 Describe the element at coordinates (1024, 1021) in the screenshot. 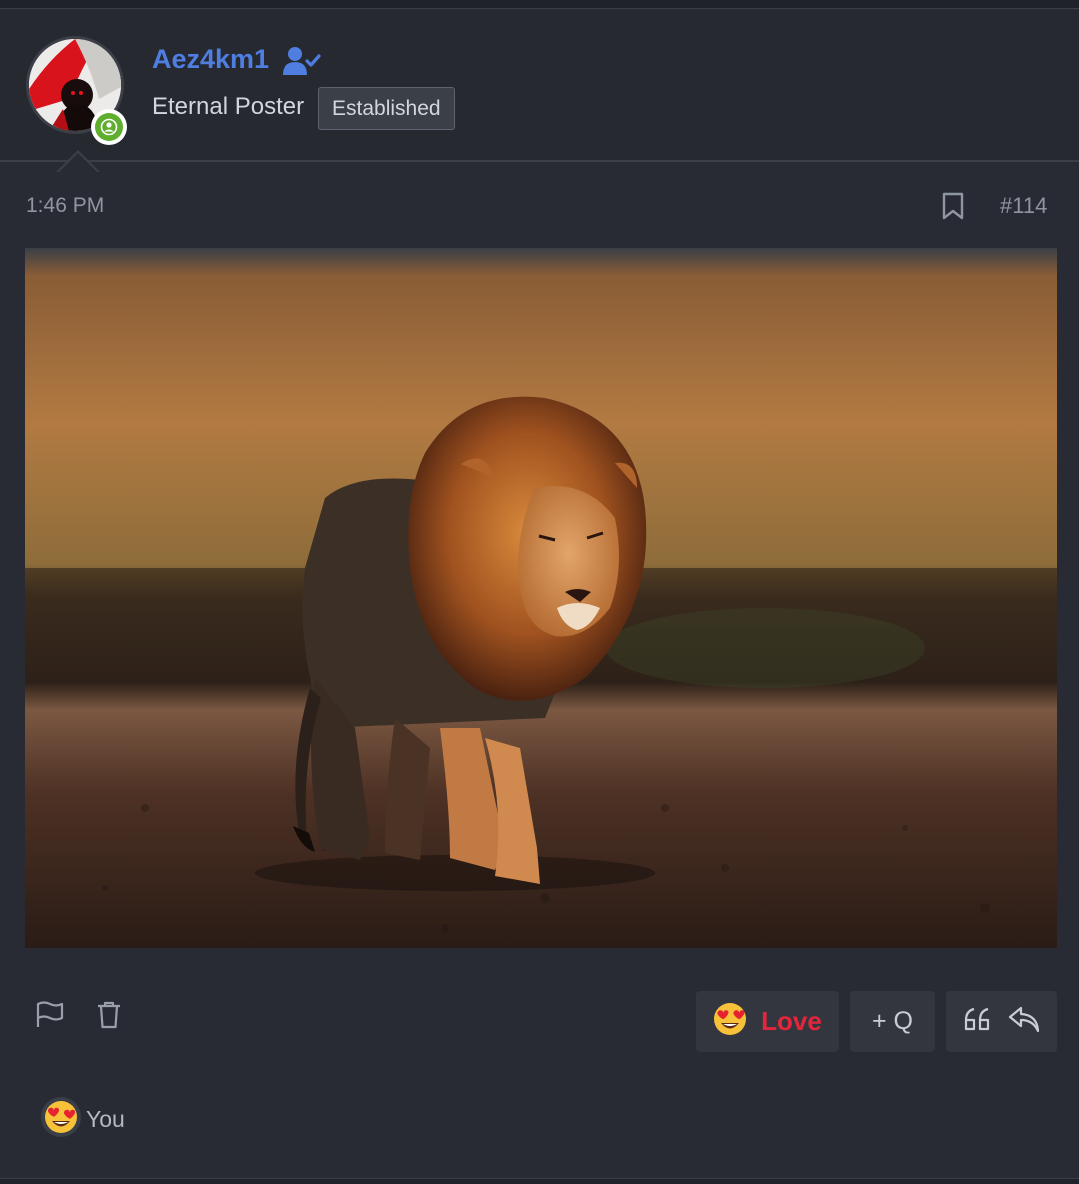

I see `reply-icon` at that location.